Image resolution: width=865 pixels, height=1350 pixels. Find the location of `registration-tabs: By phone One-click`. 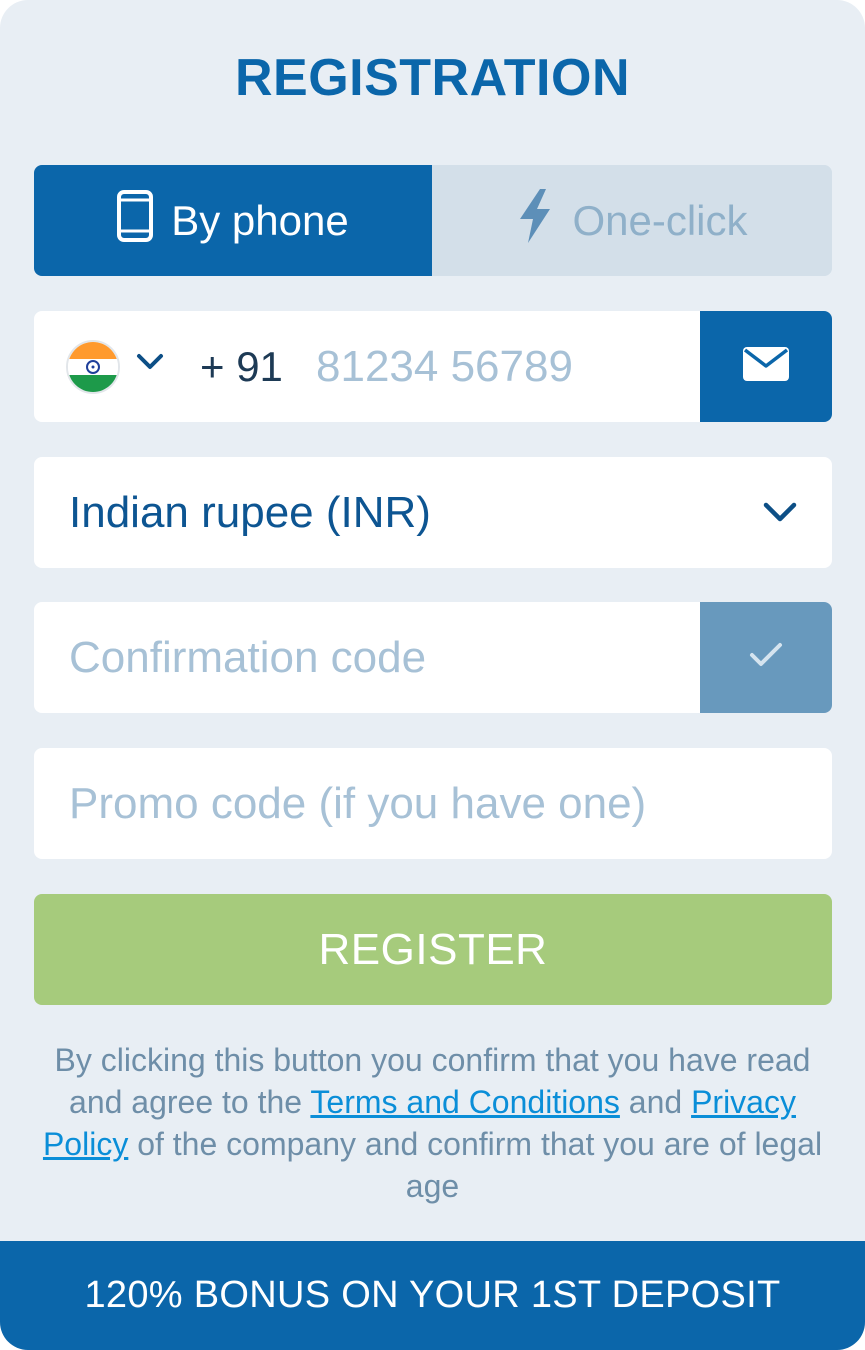

registration-tabs: By phone One-click is located at coordinates (433, 220).